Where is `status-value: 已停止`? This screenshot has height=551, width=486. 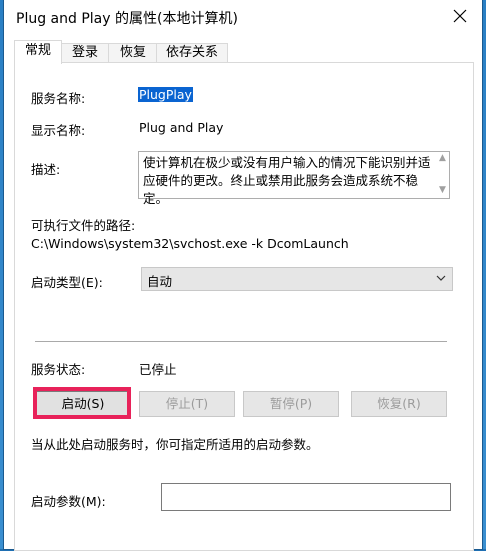 status-value: 已停止 is located at coordinates (158, 369).